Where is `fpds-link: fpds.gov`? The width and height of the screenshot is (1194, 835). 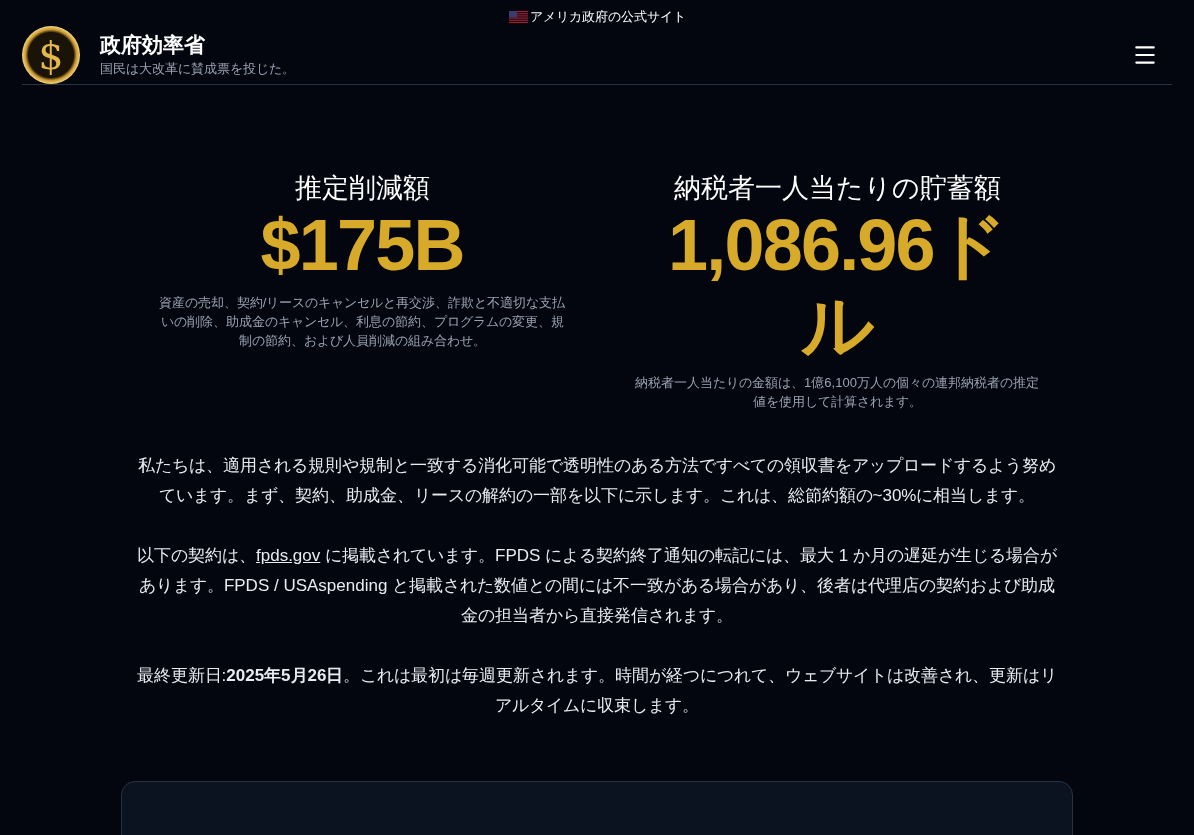 fpds-link: fpds.gov is located at coordinates (288, 555).